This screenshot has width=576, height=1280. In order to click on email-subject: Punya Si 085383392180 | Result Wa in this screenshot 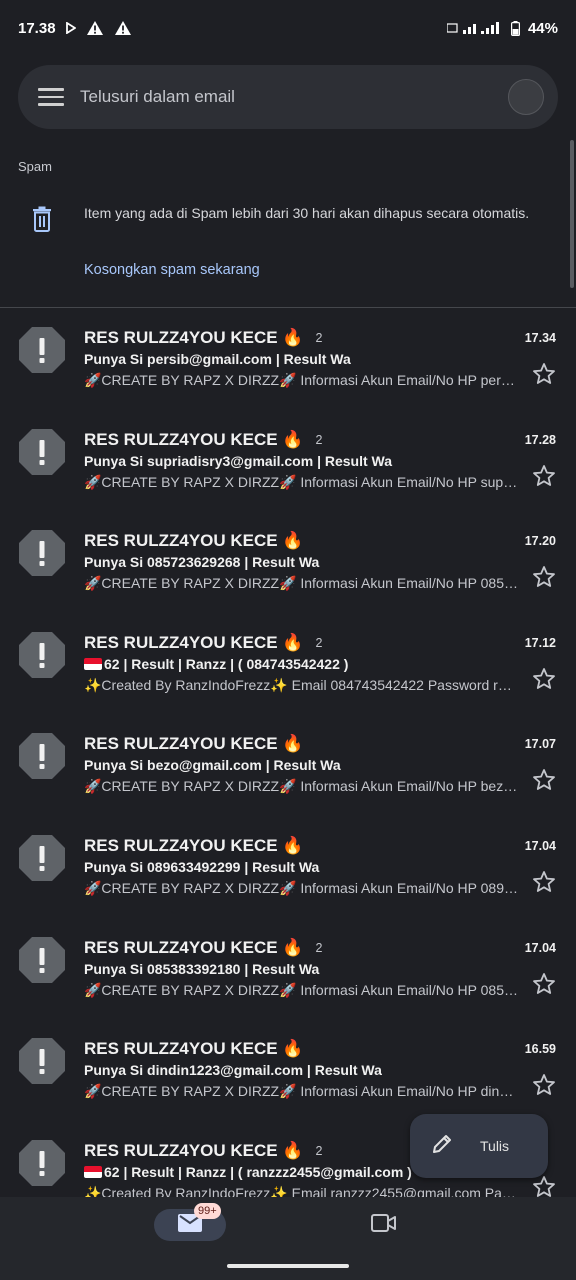, I will do `click(299, 969)`.